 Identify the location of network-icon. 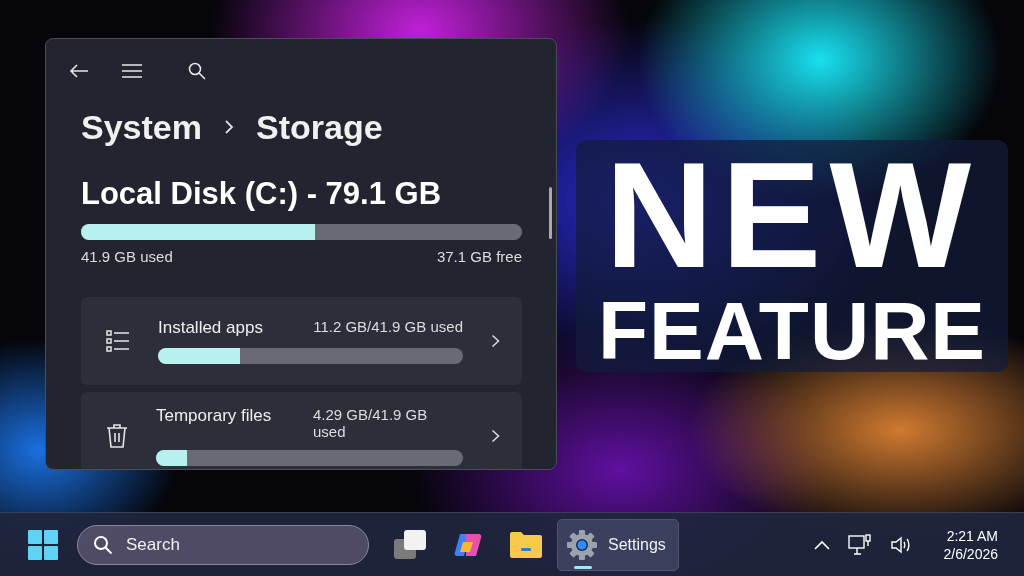
(859, 544).